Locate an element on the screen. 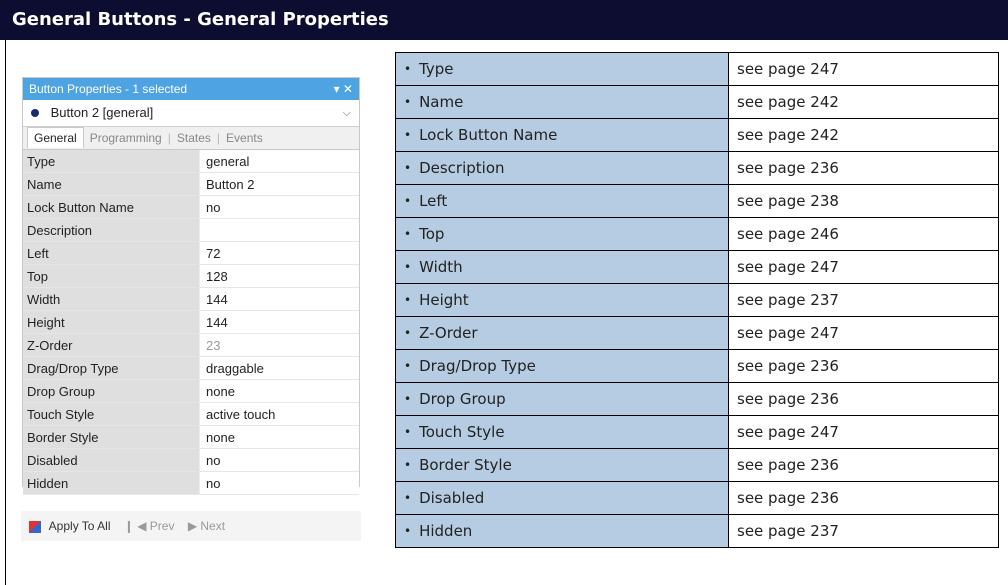 This screenshot has width=1008, height=585. property-row: Disabled no is located at coordinates (191, 460).